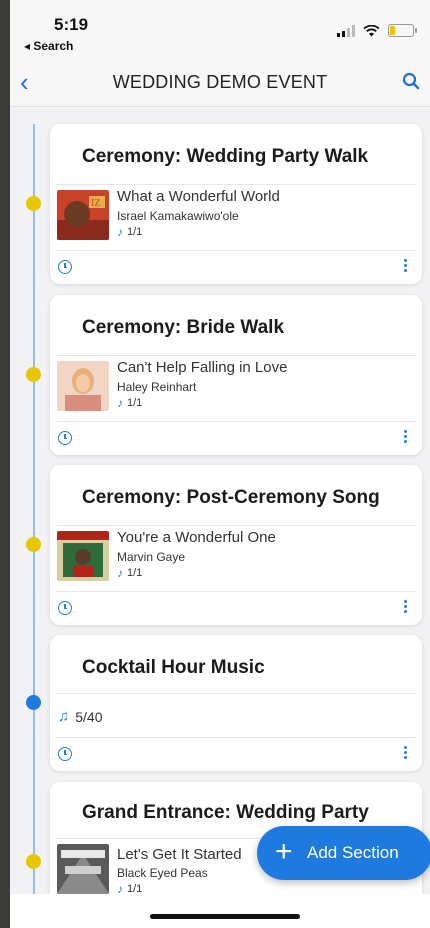  Describe the element at coordinates (225, 916) in the screenshot. I see `home-indicator` at that location.